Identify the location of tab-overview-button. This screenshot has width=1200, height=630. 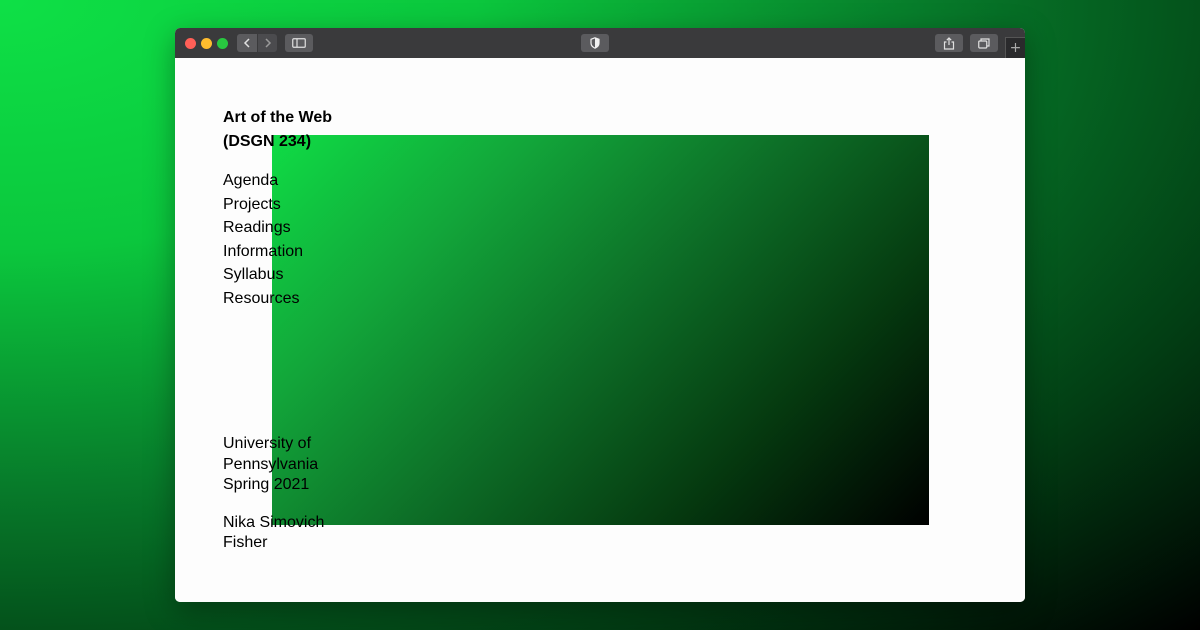
(984, 43).